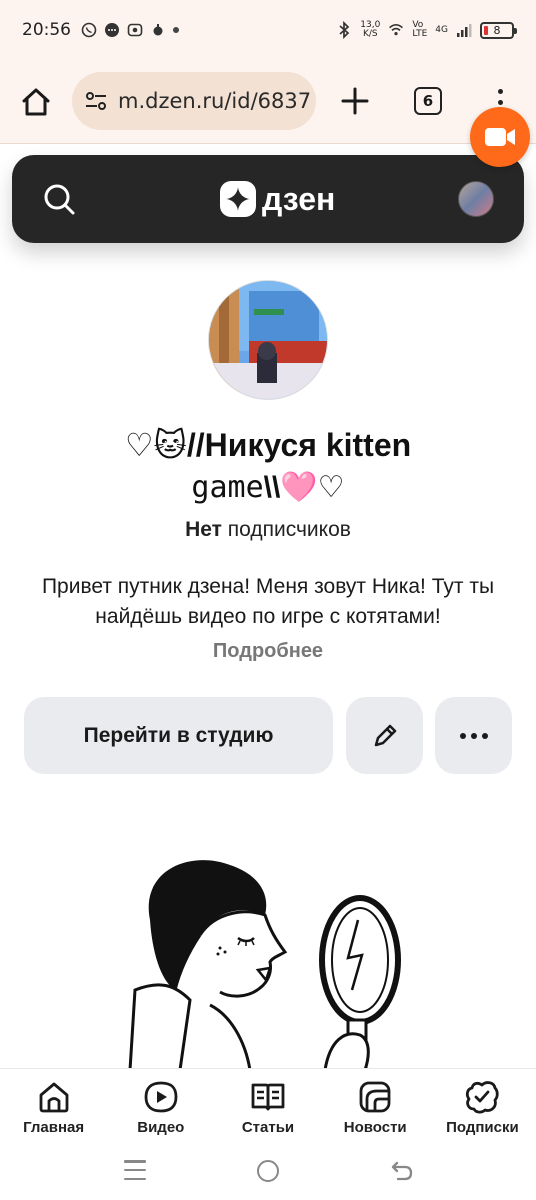 This screenshot has width=536, height=1200. I want to click on channel-avatar, so click(268, 340).